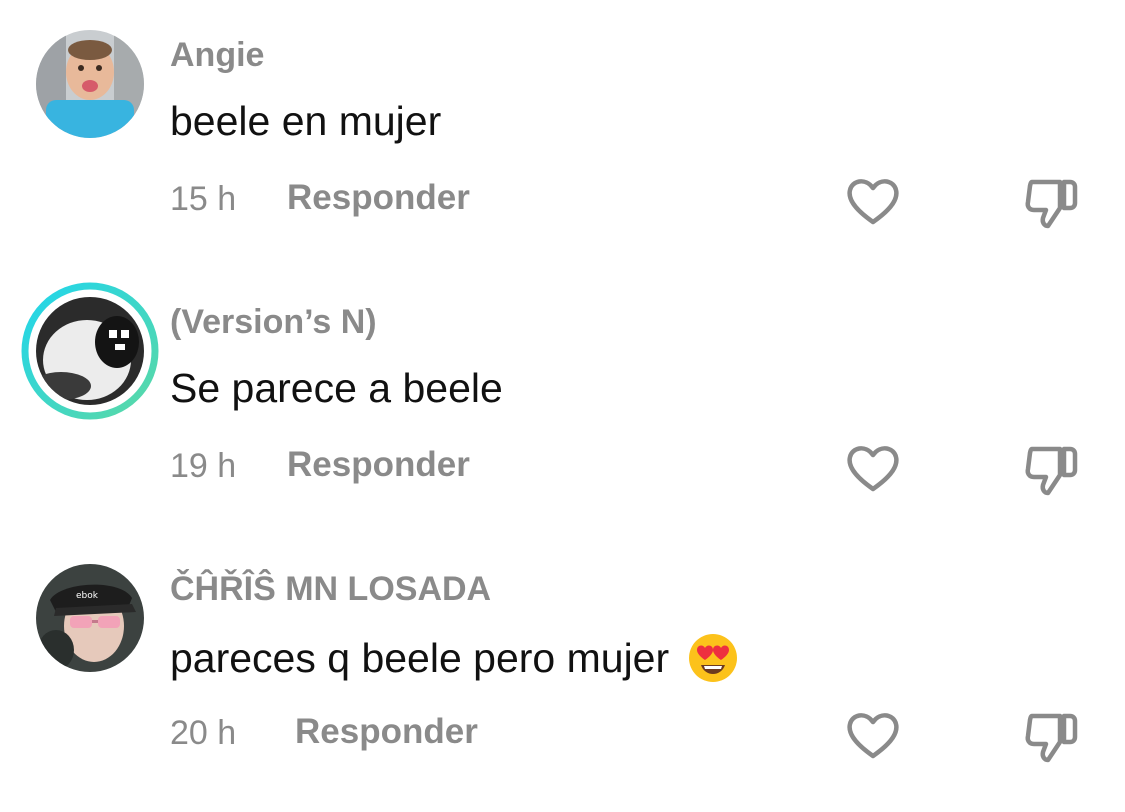 This screenshot has width=1125, height=812. Describe the element at coordinates (203, 733) in the screenshot. I see `comment-timestamp: 20 h` at that location.